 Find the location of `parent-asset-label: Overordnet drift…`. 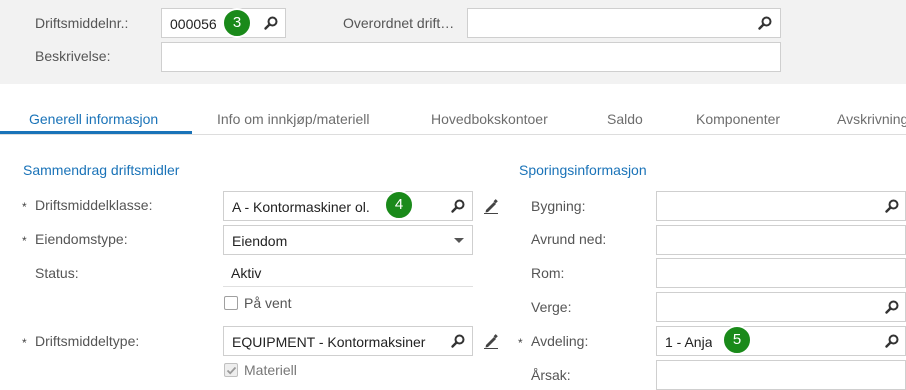

parent-asset-label: Overordnet drift… is located at coordinates (399, 23).